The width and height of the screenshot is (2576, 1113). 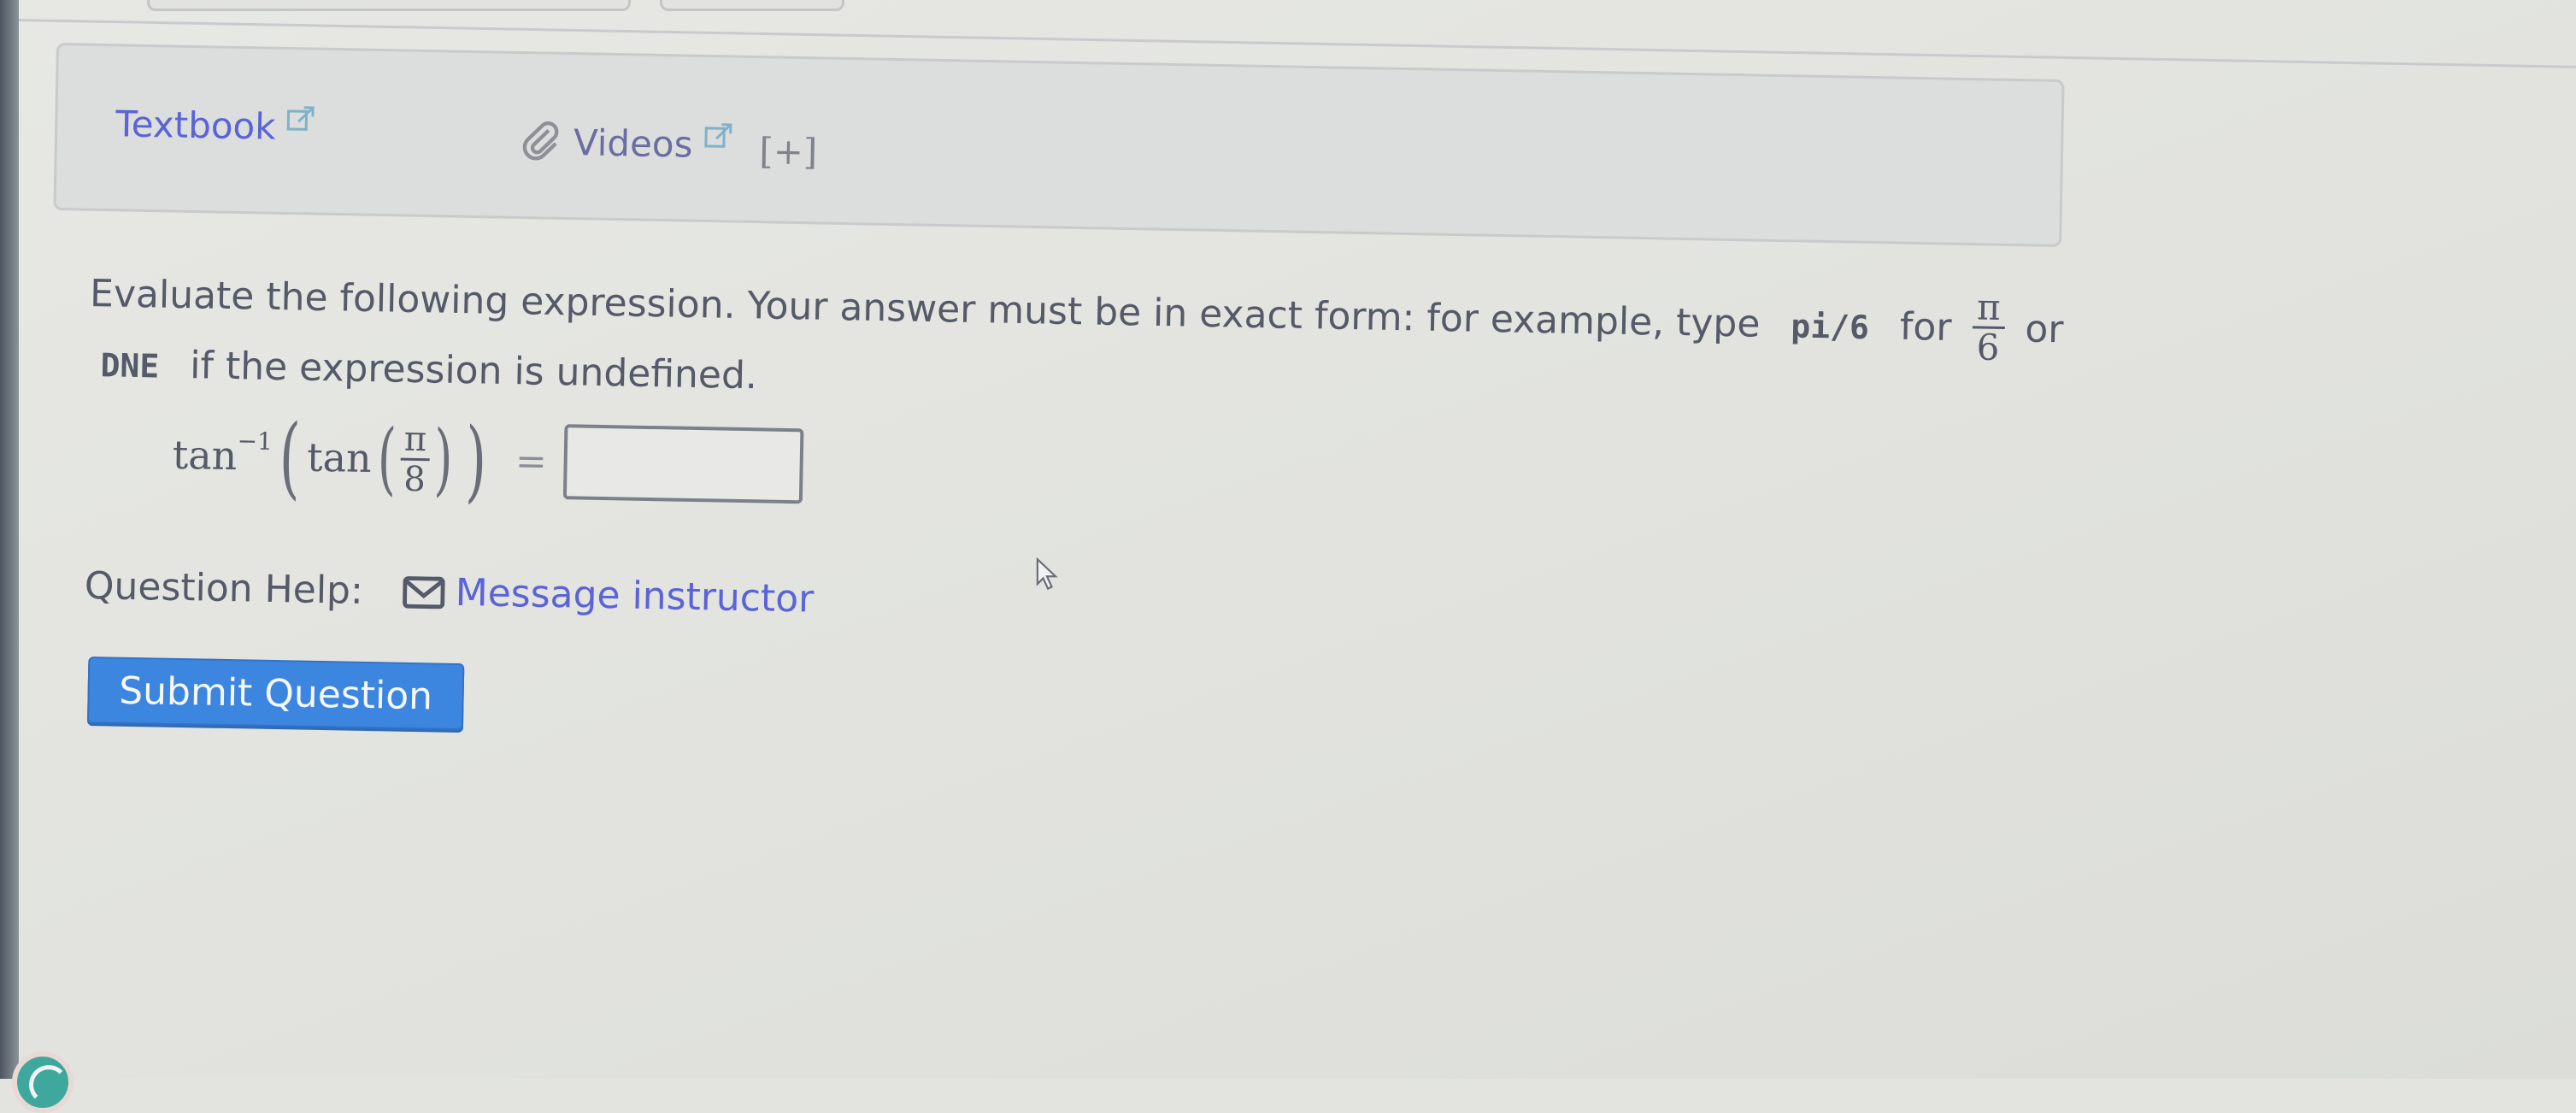 What do you see at coordinates (424, 592) in the screenshot?
I see `mail-icon` at bounding box center [424, 592].